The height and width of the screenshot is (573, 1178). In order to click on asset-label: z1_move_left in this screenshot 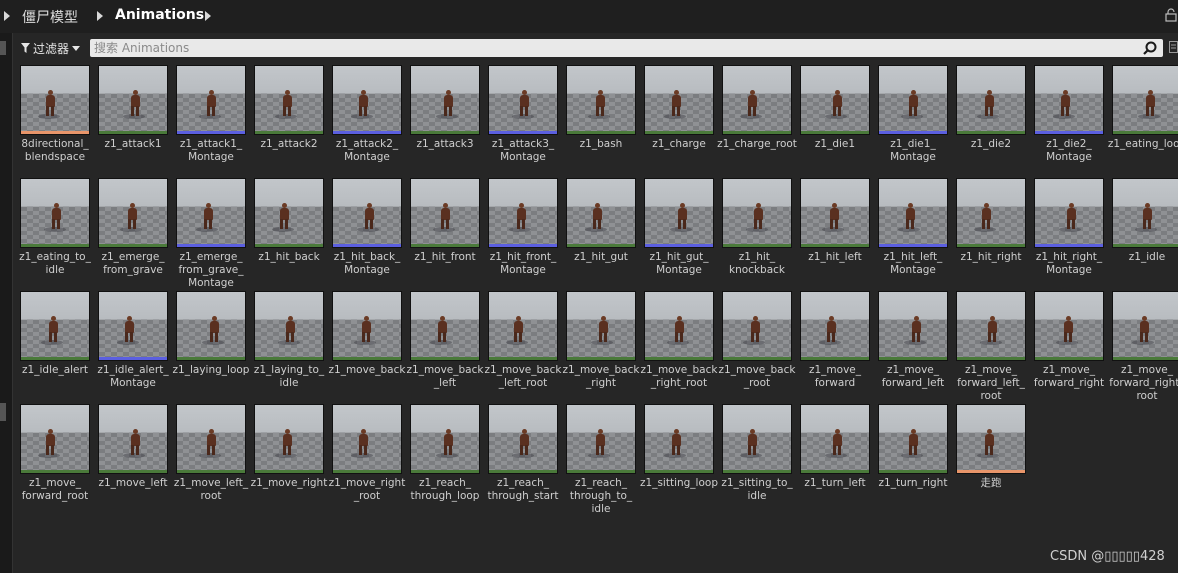, I will do `click(133, 483)`.